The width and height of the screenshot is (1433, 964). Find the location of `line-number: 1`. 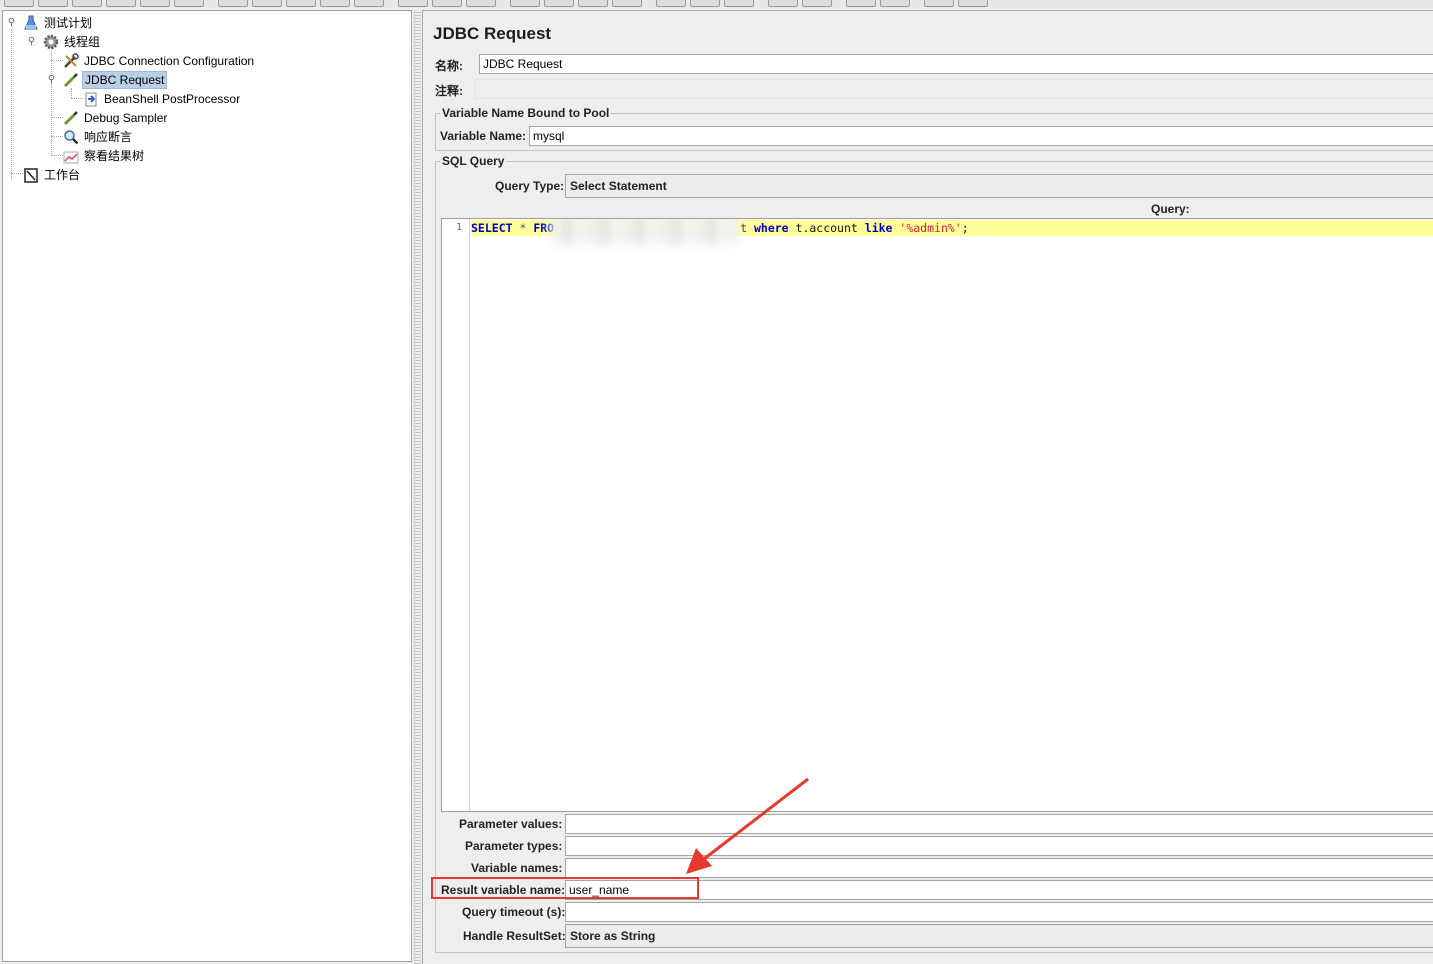

line-number: 1 is located at coordinates (458, 227).